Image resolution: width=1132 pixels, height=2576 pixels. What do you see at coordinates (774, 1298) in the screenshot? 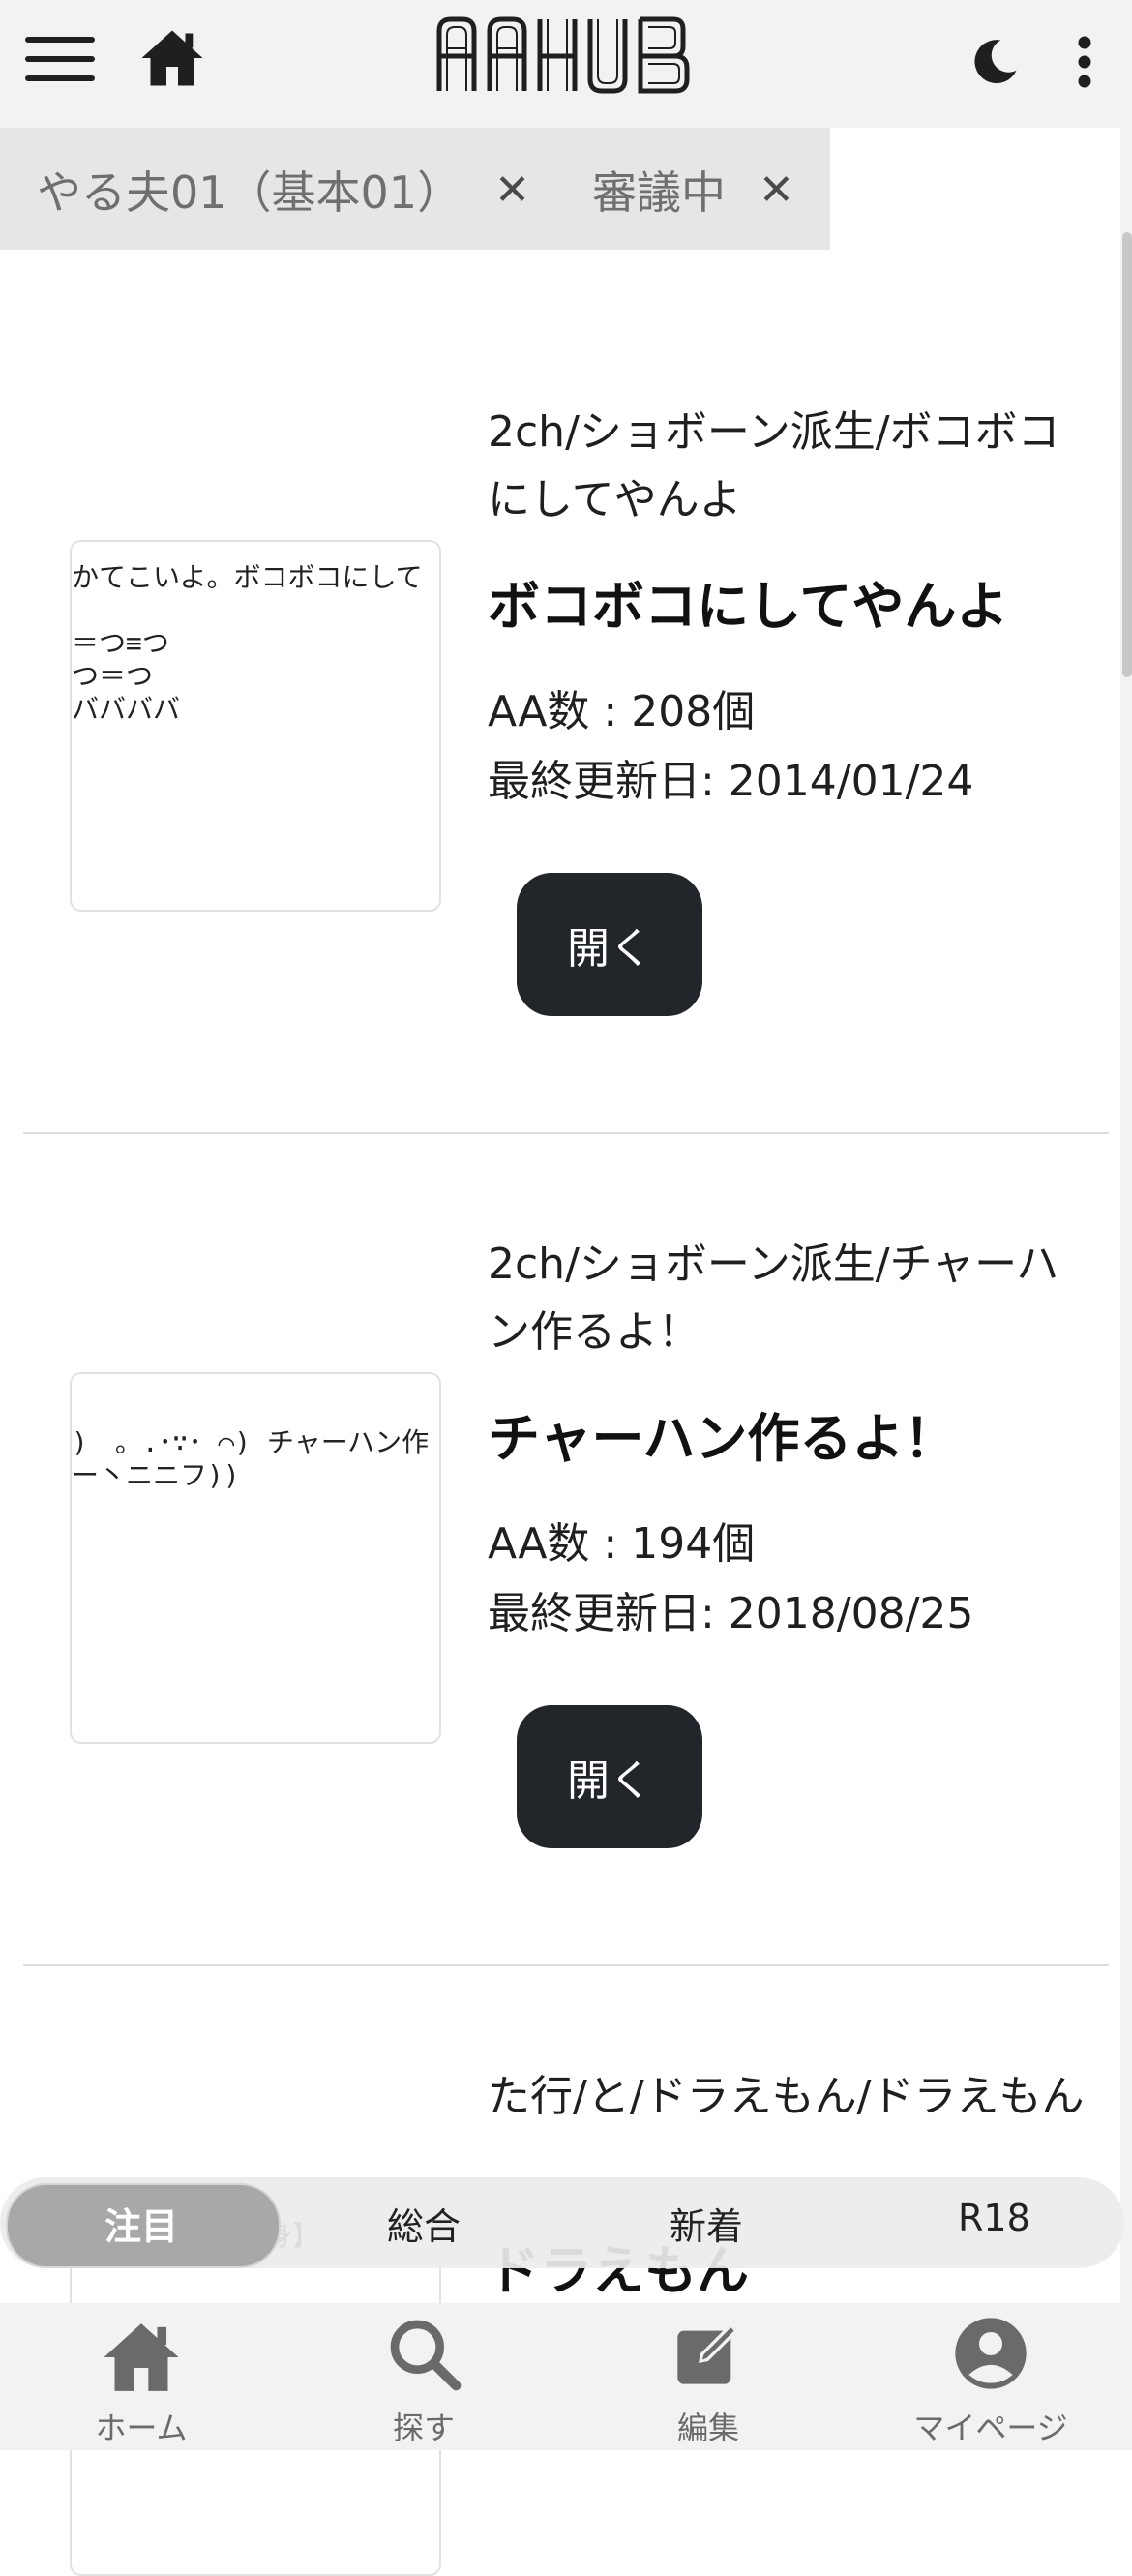
I see `card-category-path: 2ch/ショボーン派生/チャーハン作るよ！` at bounding box center [774, 1298].